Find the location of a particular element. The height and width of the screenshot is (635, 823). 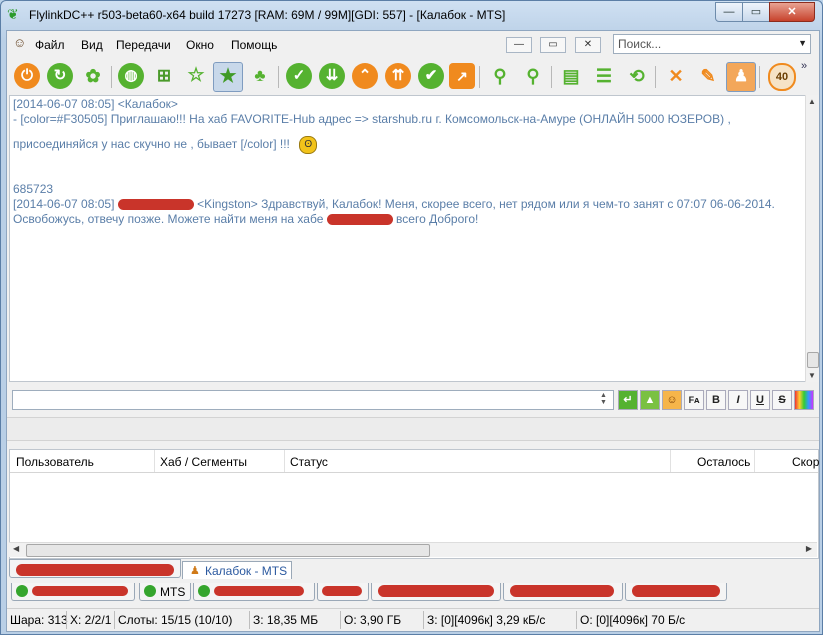

col-status: Статус is located at coordinates (309, 462).